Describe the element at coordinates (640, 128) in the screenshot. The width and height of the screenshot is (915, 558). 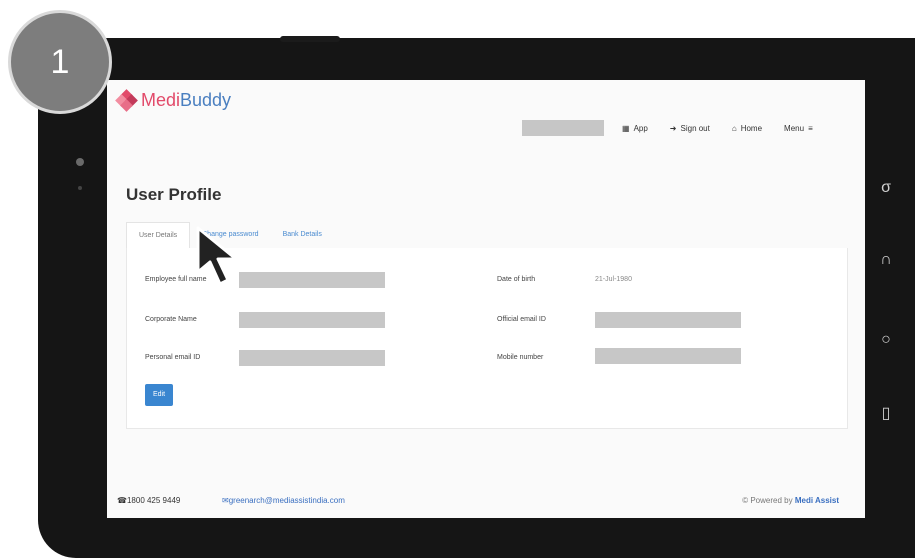
I see `nav-app-label: App` at that location.